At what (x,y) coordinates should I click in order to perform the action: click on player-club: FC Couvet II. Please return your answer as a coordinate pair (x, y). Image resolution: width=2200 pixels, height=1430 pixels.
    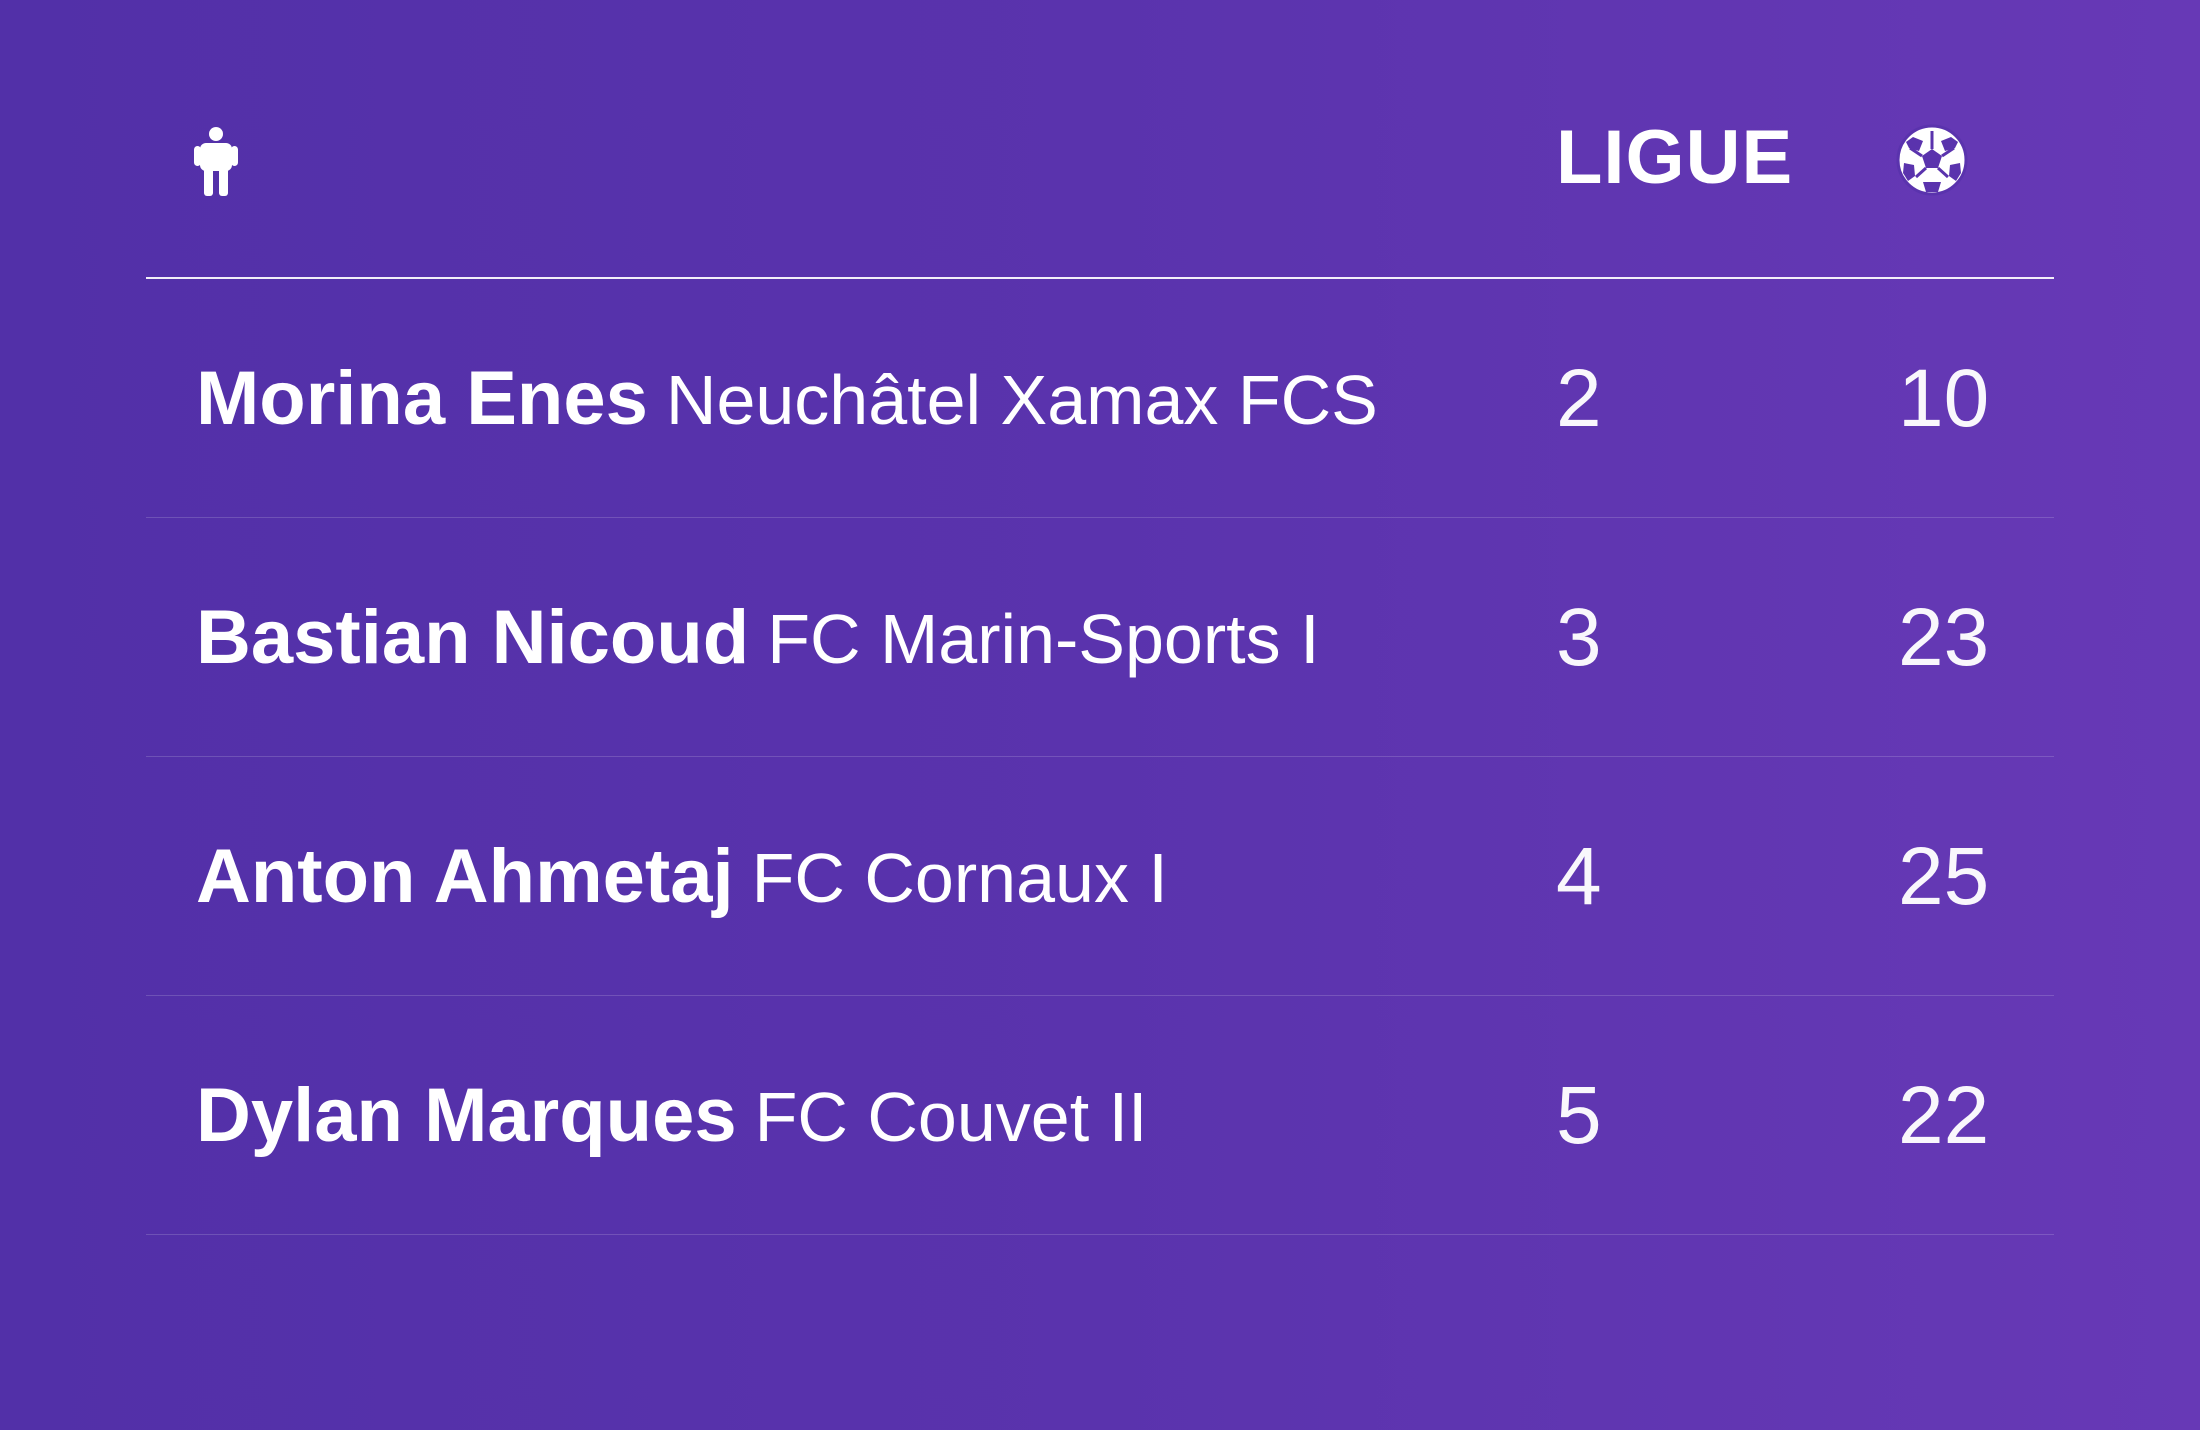
    Looking at the image, I should click on (951, 1117).